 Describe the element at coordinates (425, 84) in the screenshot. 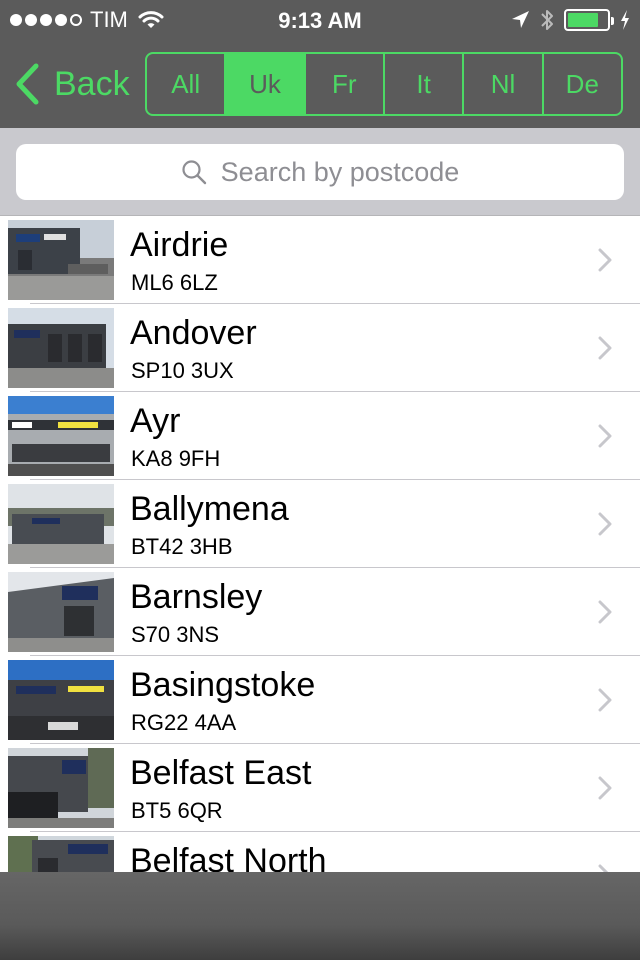

I see `tab-it: It` at that location.